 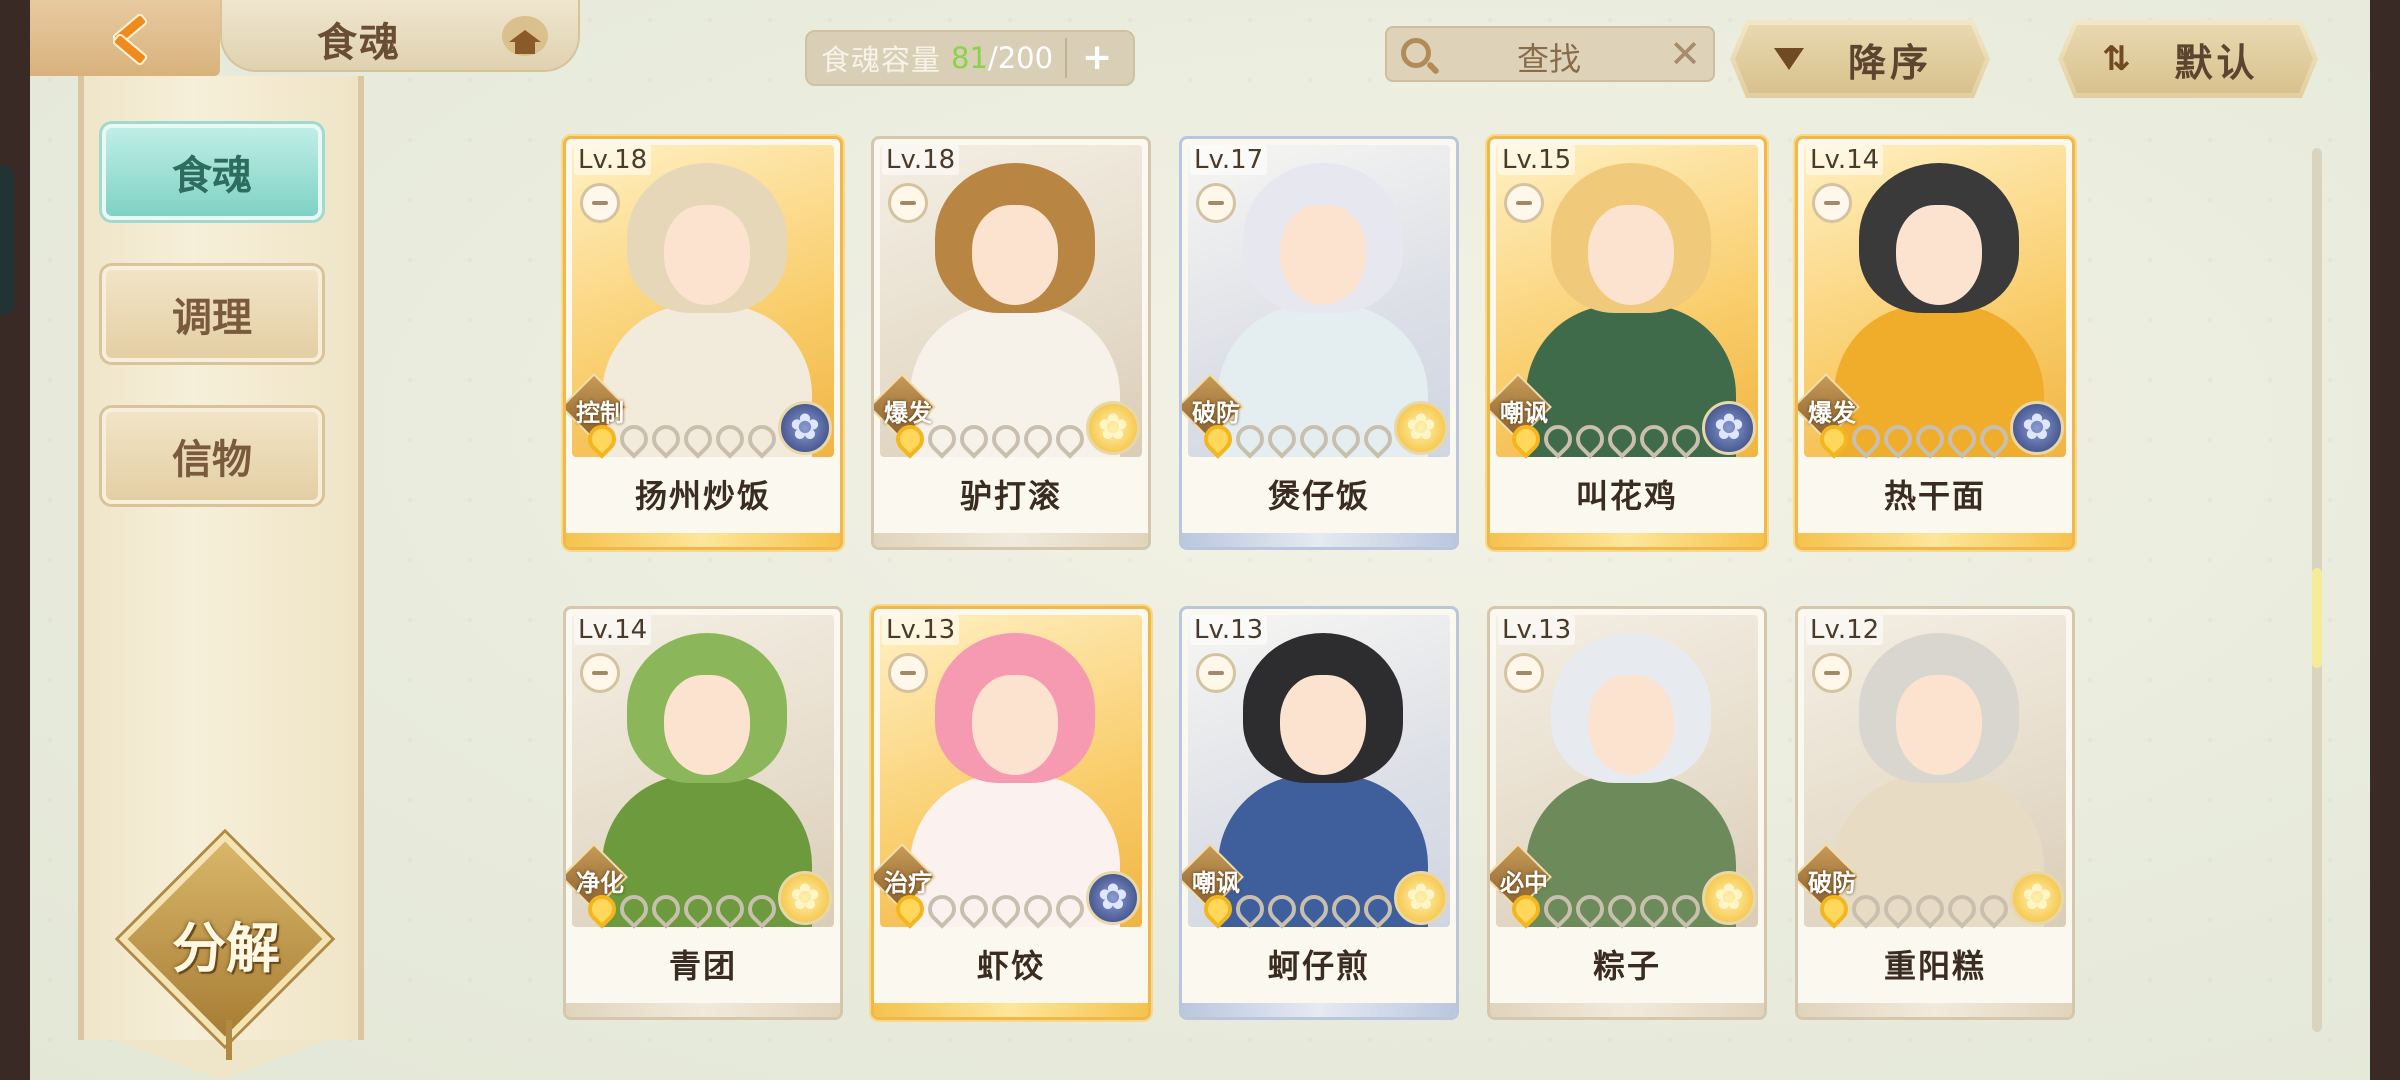 I want to click on role-label: 爆发, so click(x=908, y=413).